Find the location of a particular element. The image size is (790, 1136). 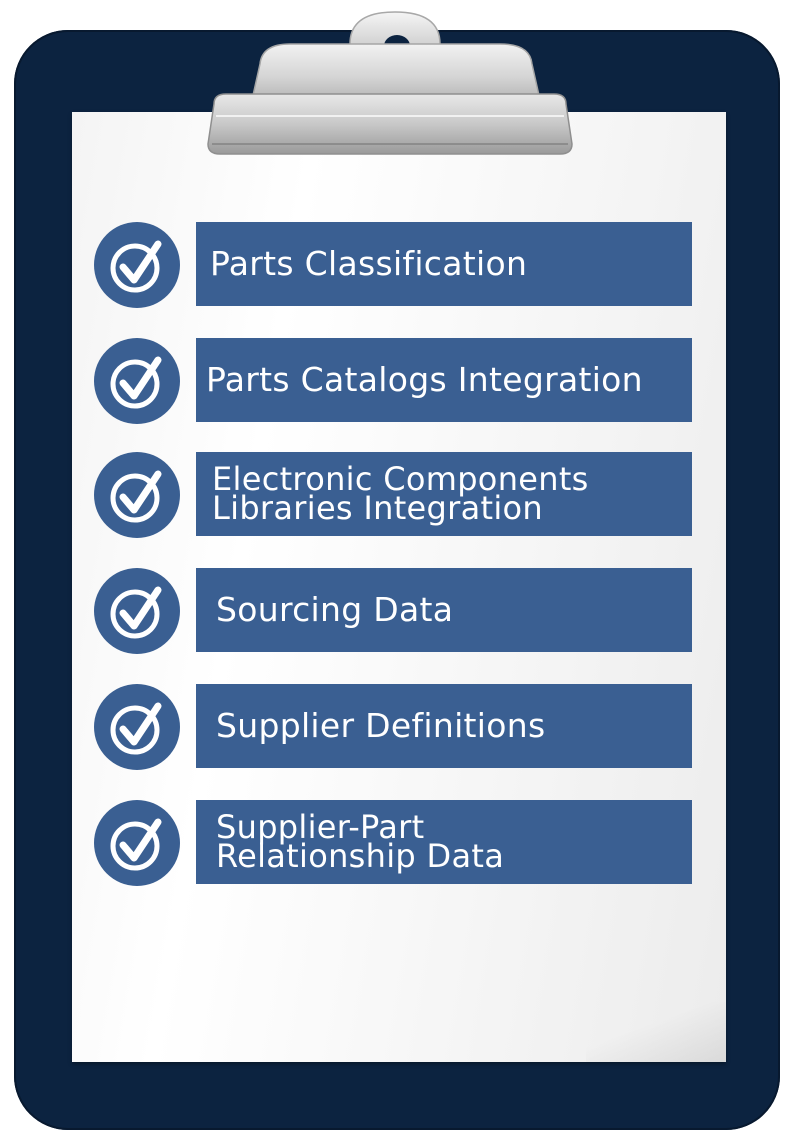

checklist-item-label: Supplier-Part Relationship Data is located at coordinates (444, 842).